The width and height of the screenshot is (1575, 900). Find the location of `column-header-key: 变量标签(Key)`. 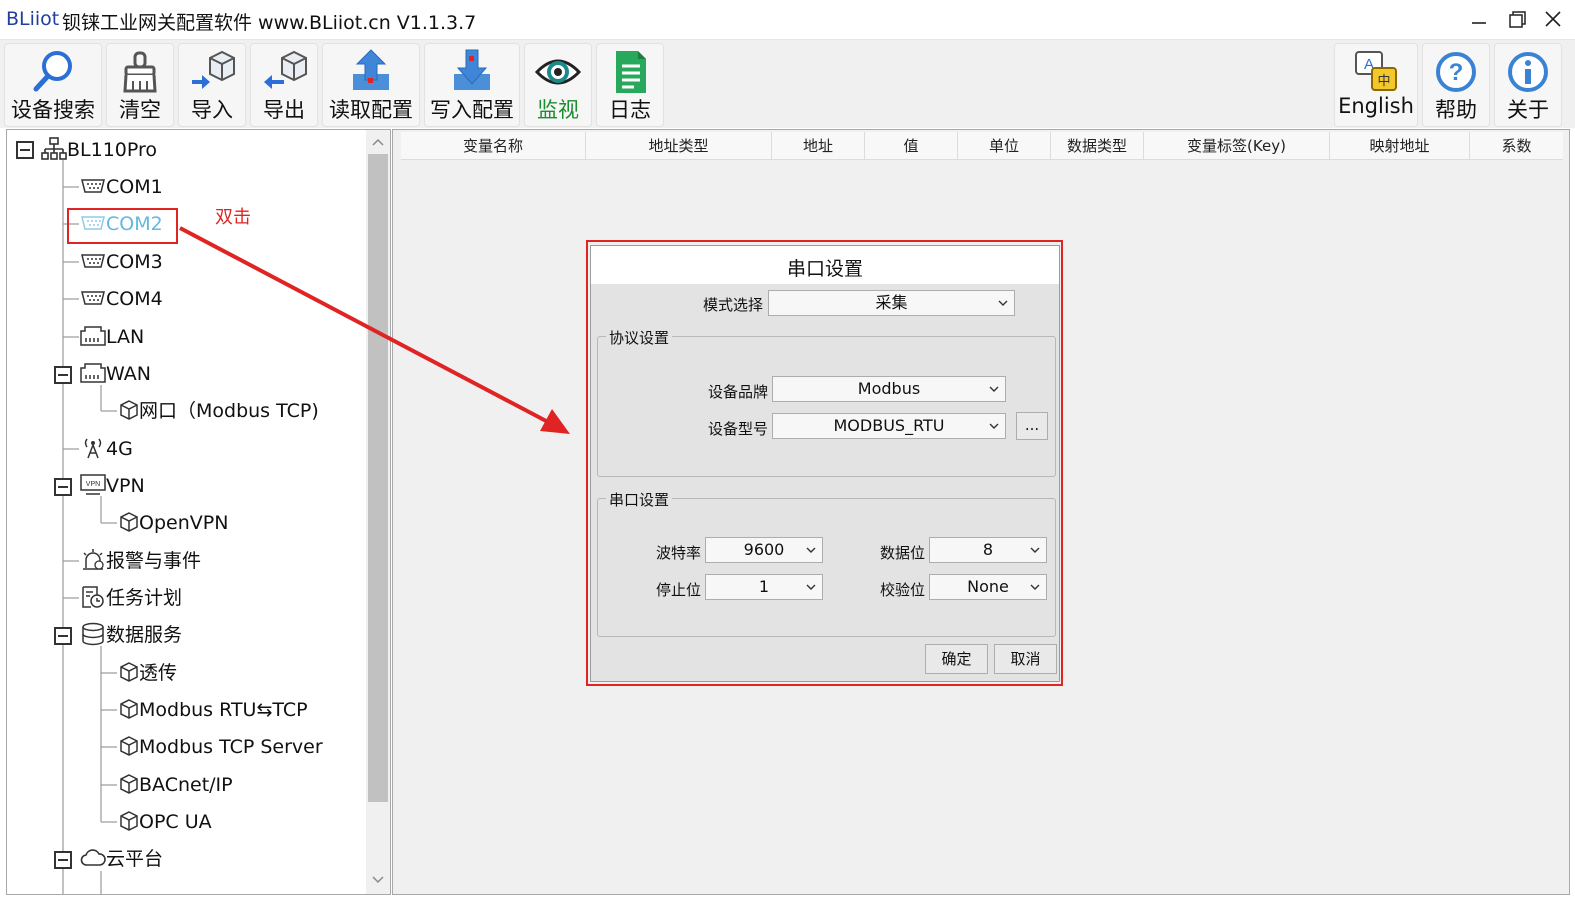

column-header-key: 变量标签(Key) is located at coordinates (1237, 146).